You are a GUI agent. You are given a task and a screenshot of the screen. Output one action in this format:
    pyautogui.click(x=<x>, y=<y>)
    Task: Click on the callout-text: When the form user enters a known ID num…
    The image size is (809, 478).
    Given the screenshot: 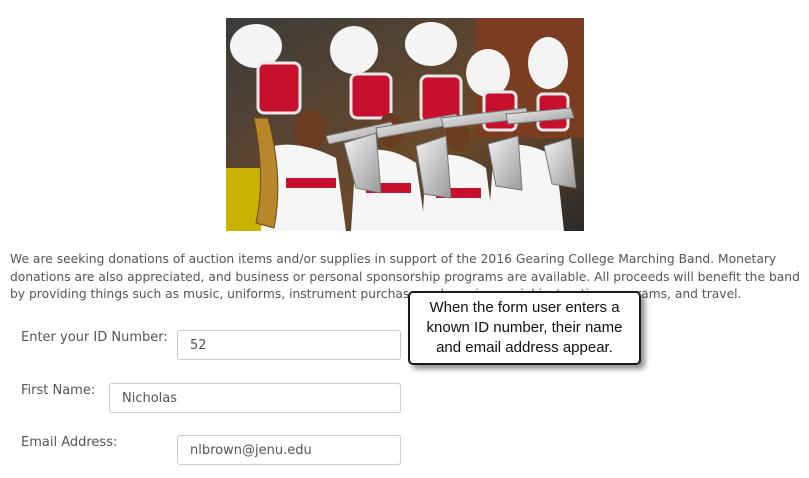 What is the action you would take?
    pyautogui.click(x=524, y=327)
    